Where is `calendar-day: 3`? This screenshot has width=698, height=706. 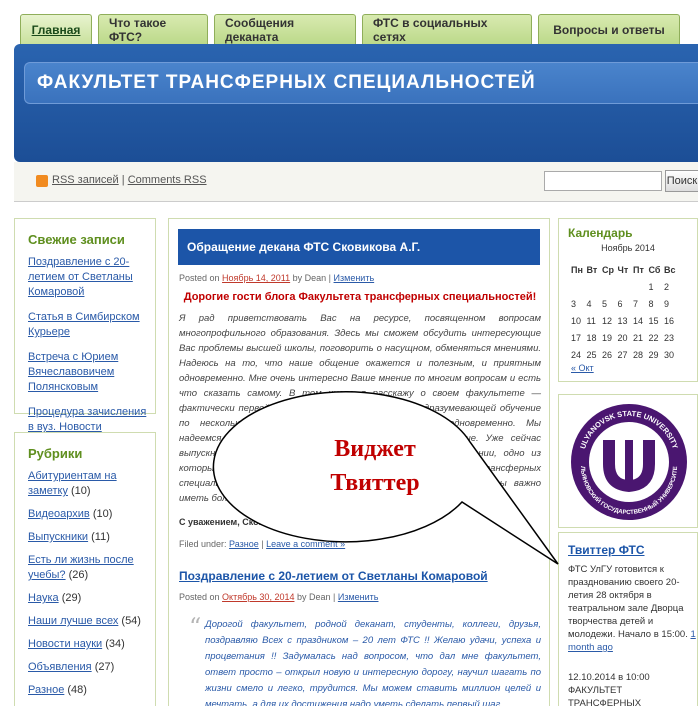
calendar-day: 3 is located at coordinates (574, 303).